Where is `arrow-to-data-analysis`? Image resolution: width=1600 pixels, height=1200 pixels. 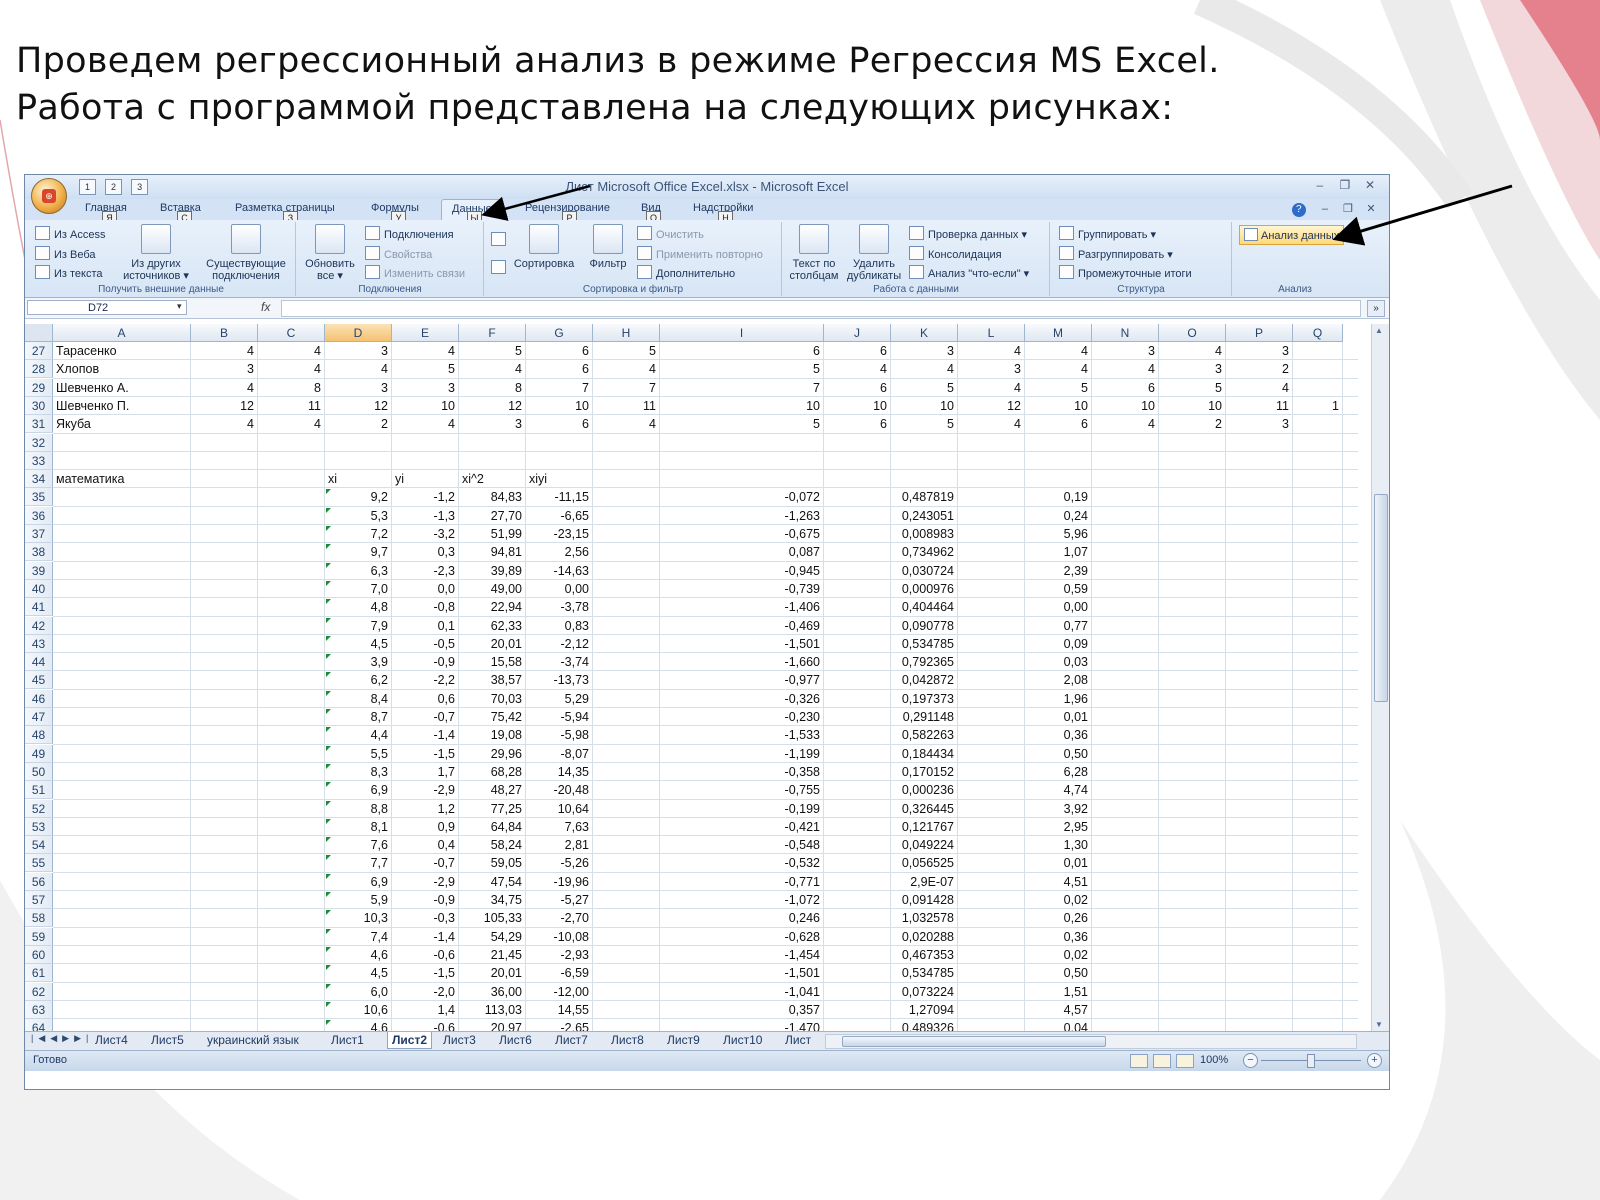
arrow-to-data-analysis is located at coordinates (1422, 215).